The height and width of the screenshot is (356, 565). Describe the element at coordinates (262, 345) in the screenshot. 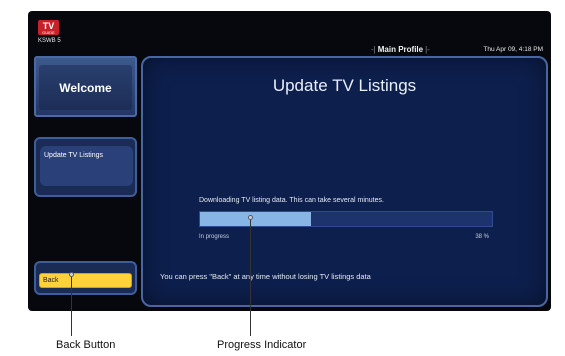

I see `progress-indicator-callout: Progress Indicator` at that location.